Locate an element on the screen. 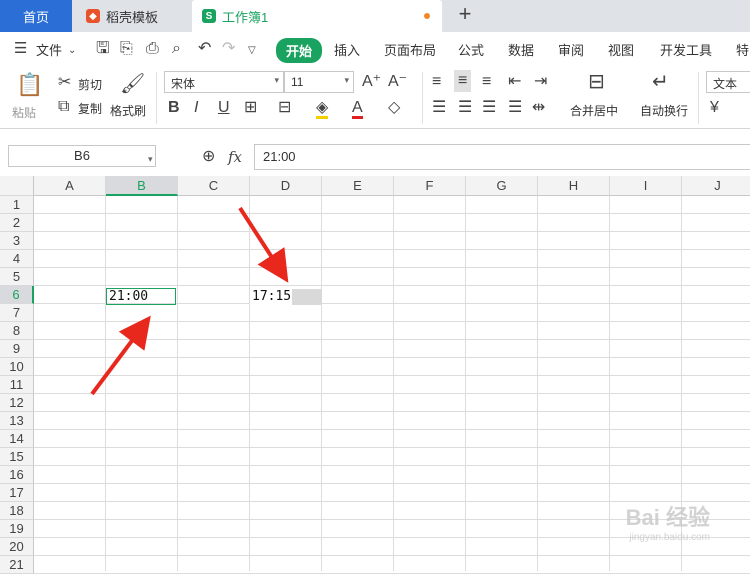 This screenshot has height=574, width=750. align-center-icon: ☰ is located at coordinates (465, 108).